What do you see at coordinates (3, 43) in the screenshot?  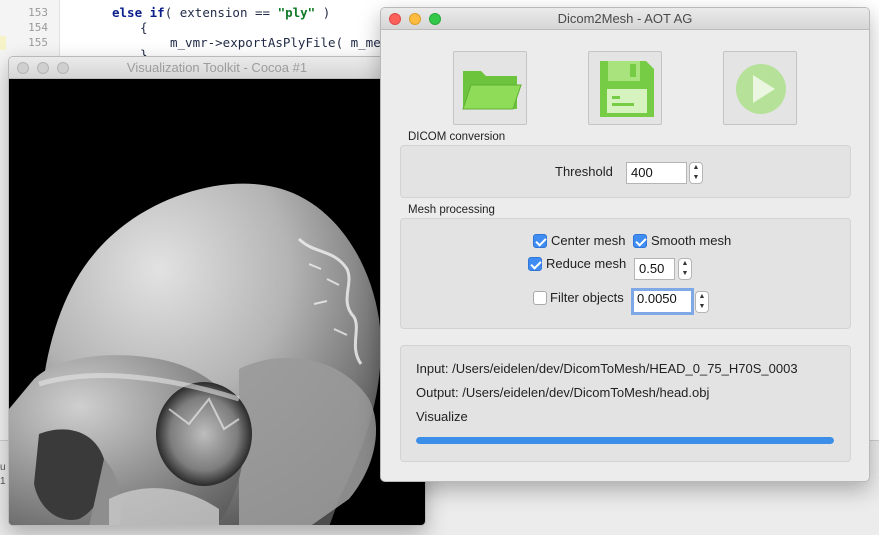 I see `current-line-marker` at bounding box center [3, 43].